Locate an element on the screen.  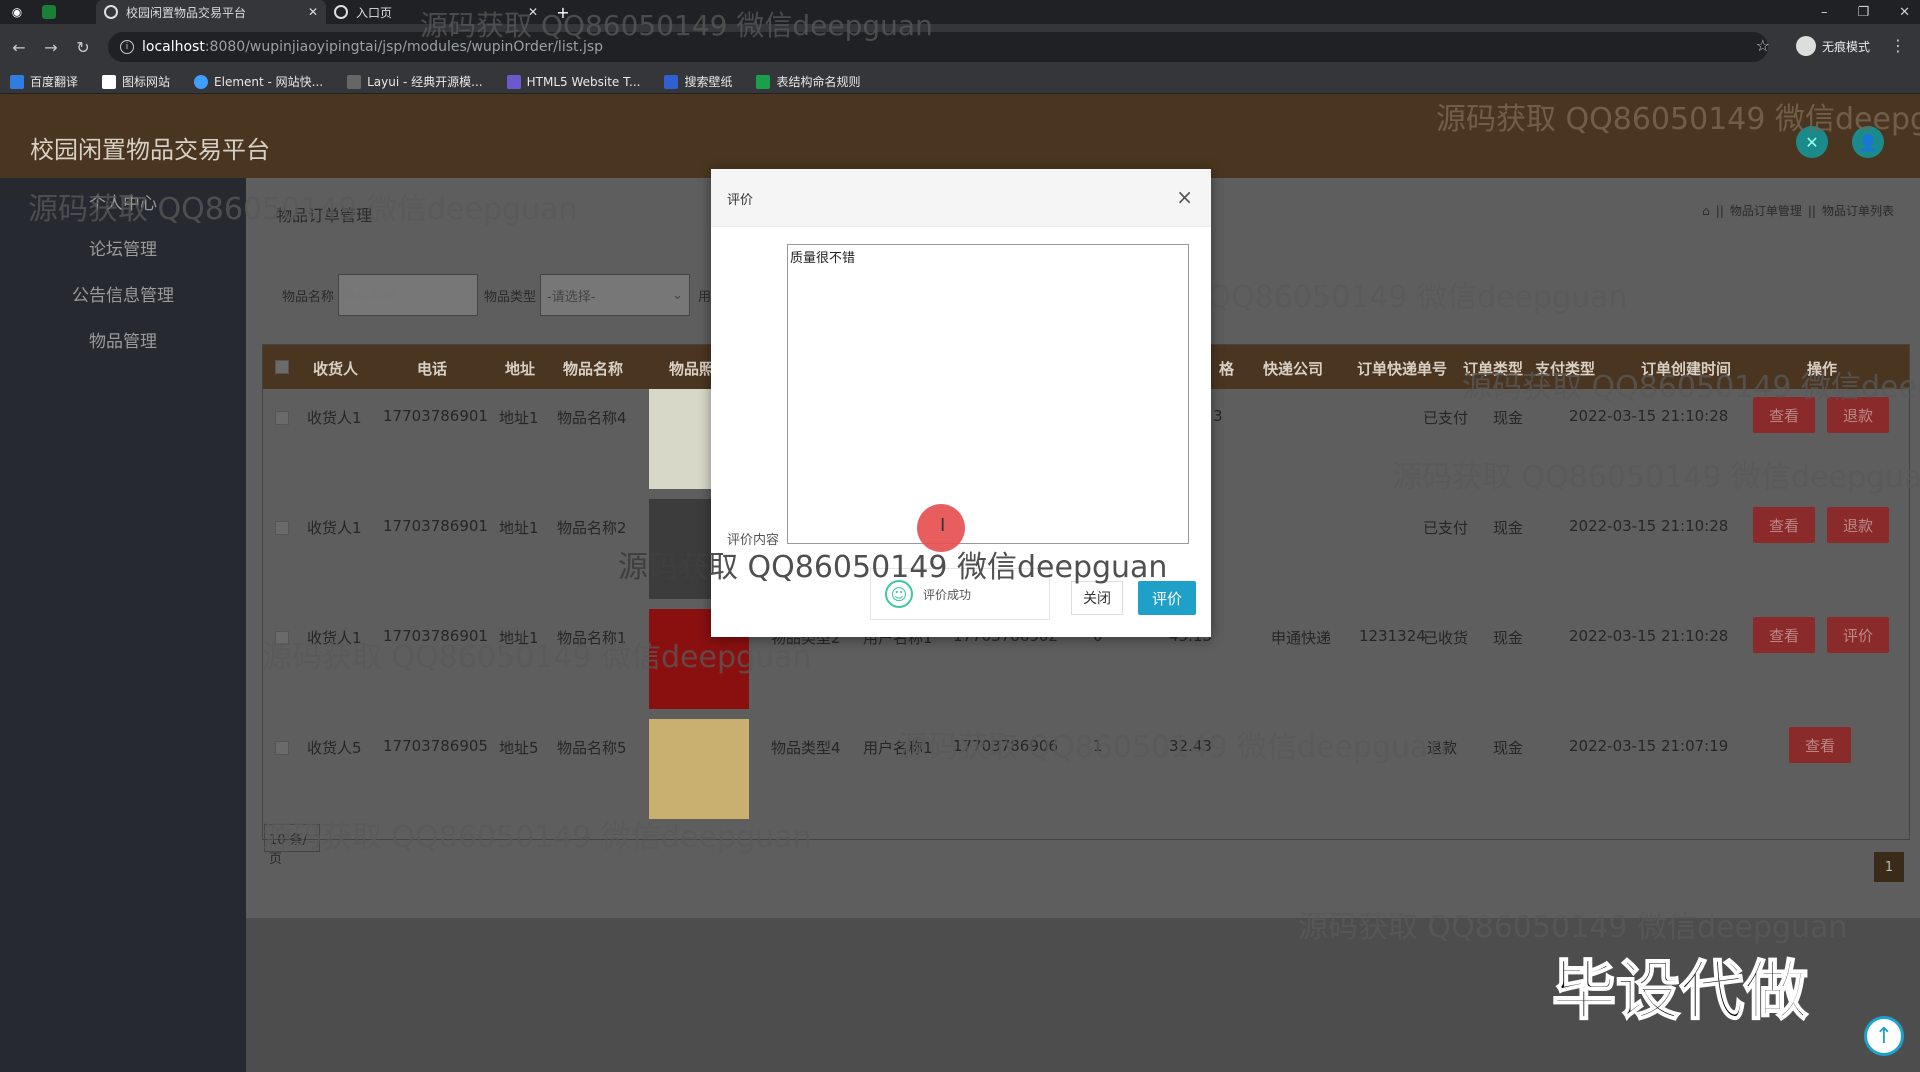
bookmark-label: 图标网站 is located at coordinates (146, 82).